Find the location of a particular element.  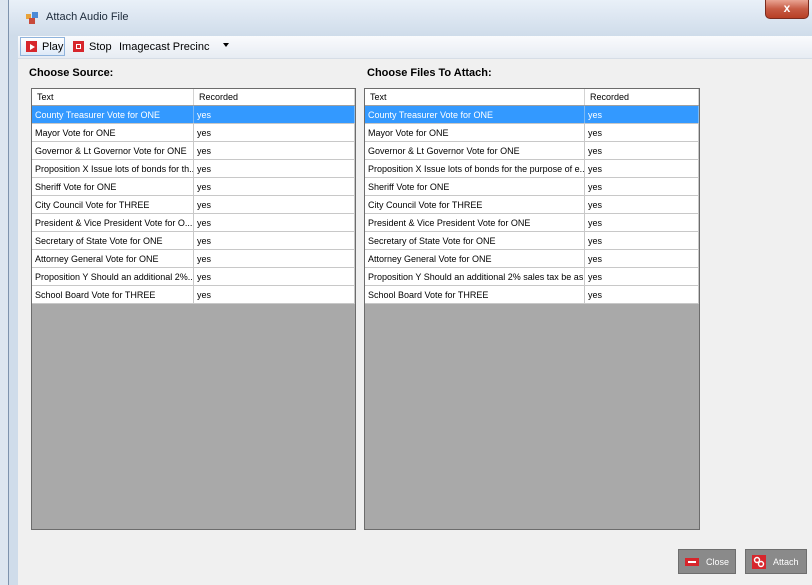

source-column-text: Text is located at coordinates (113, 97).